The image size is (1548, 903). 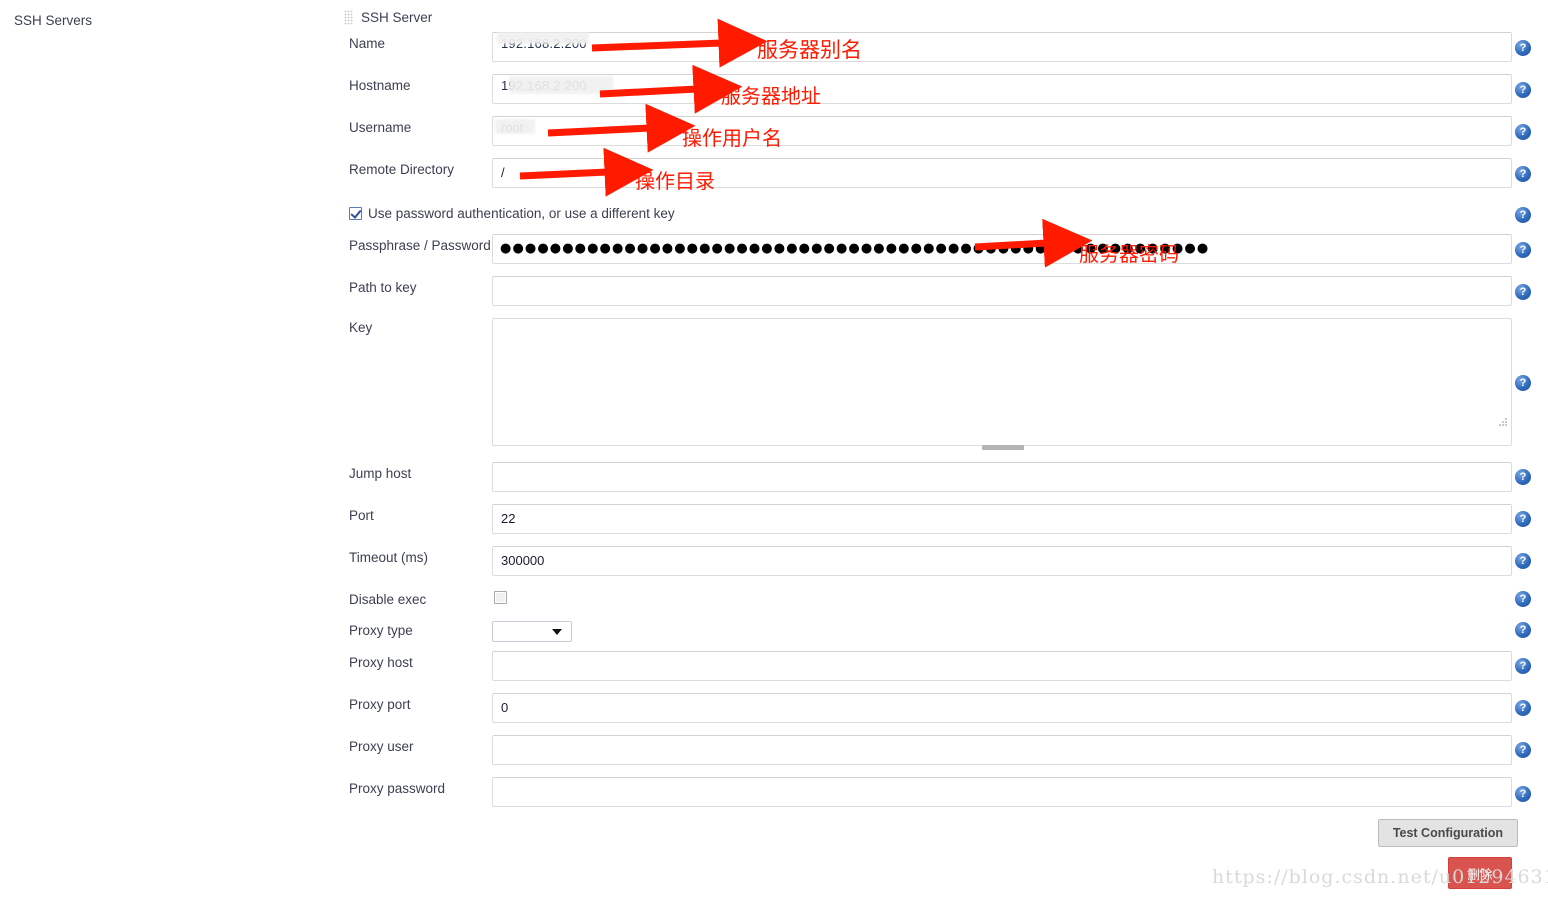 I want to click on help-icon-timeout: ?, so click(x=1523, y=561).